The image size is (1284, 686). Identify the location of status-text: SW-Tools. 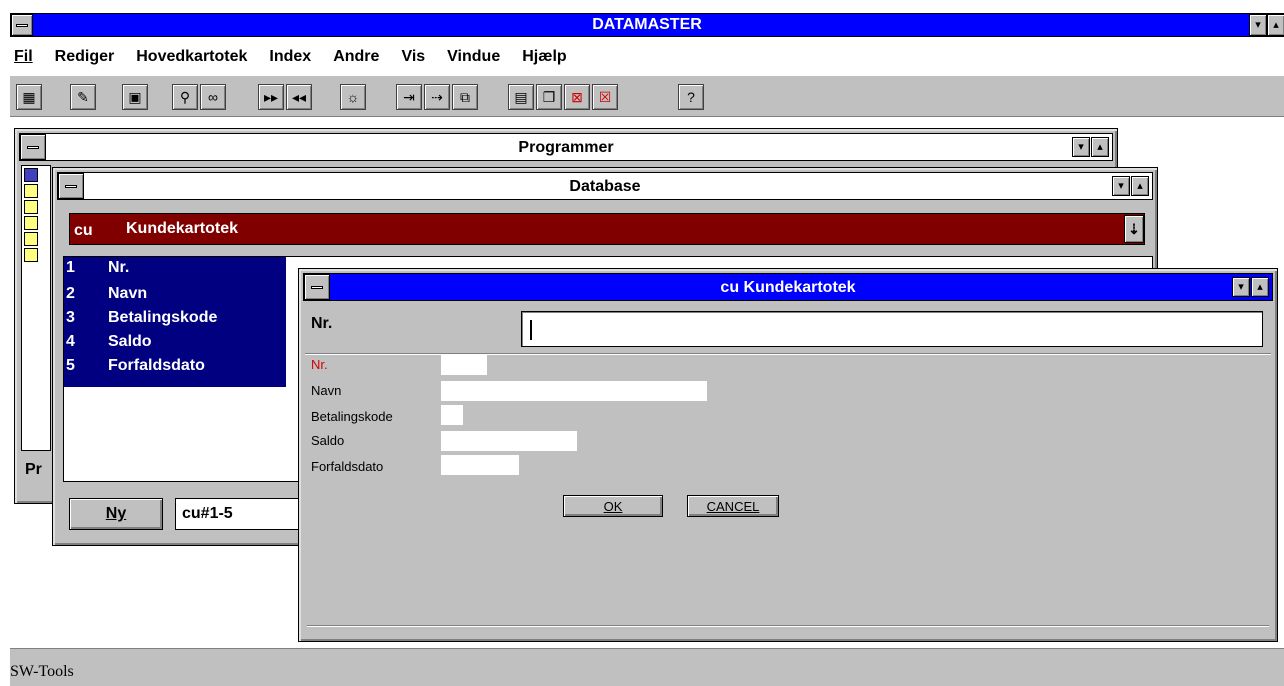
(42, 671).